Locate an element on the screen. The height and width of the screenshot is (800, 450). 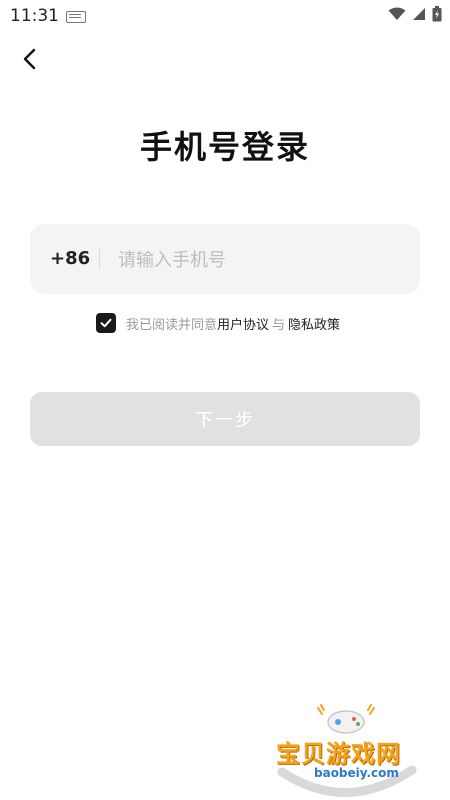
agreement-checkbox is located at coordinates (106, 323).